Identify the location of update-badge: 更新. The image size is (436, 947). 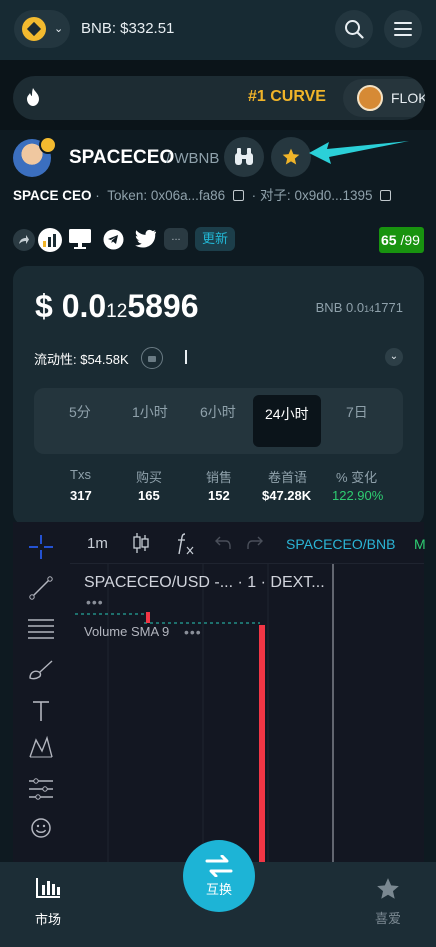
(215, 239).